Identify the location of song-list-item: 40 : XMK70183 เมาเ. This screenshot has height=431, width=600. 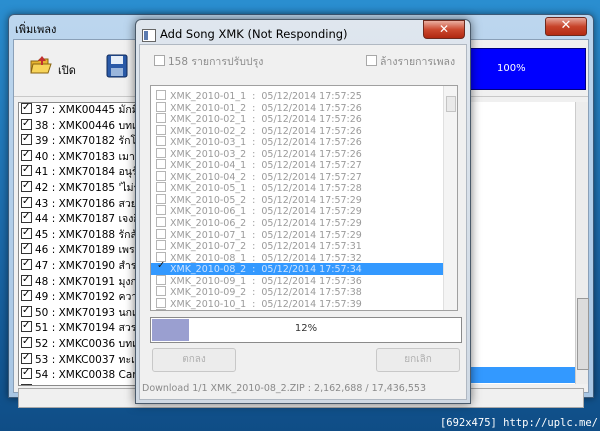
(80, 156).